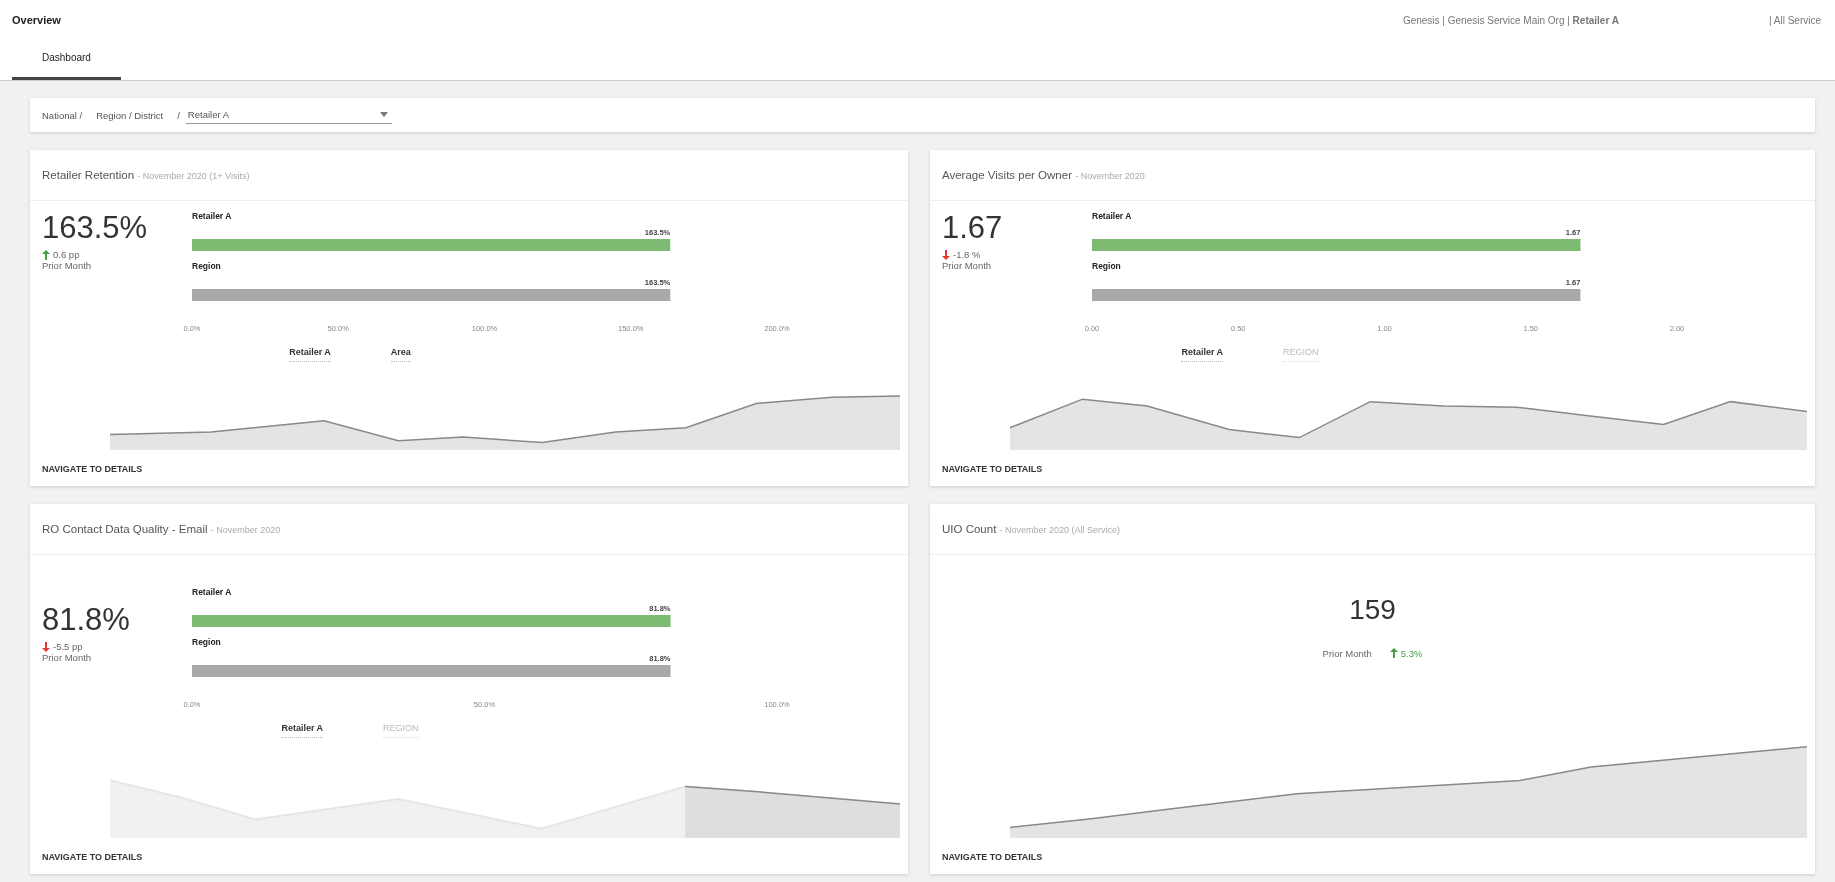 Image resolution: width=1835 pixels, height=882 pixels. What do you see at coordinates (146, 175) in the screenshot?
I see `card-title: Retailer Retention - November 2020 (1+ Visits)` at bounding box center [146, 175].